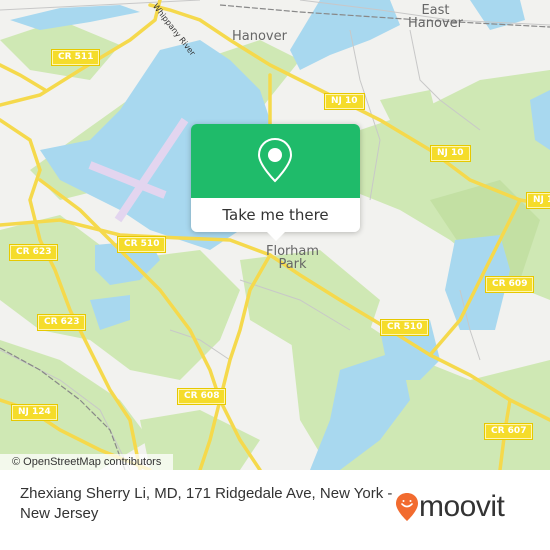 Image resolution: width=550 pixels, height=550 pixels. I want to click on popup-header, so click(275, 161).